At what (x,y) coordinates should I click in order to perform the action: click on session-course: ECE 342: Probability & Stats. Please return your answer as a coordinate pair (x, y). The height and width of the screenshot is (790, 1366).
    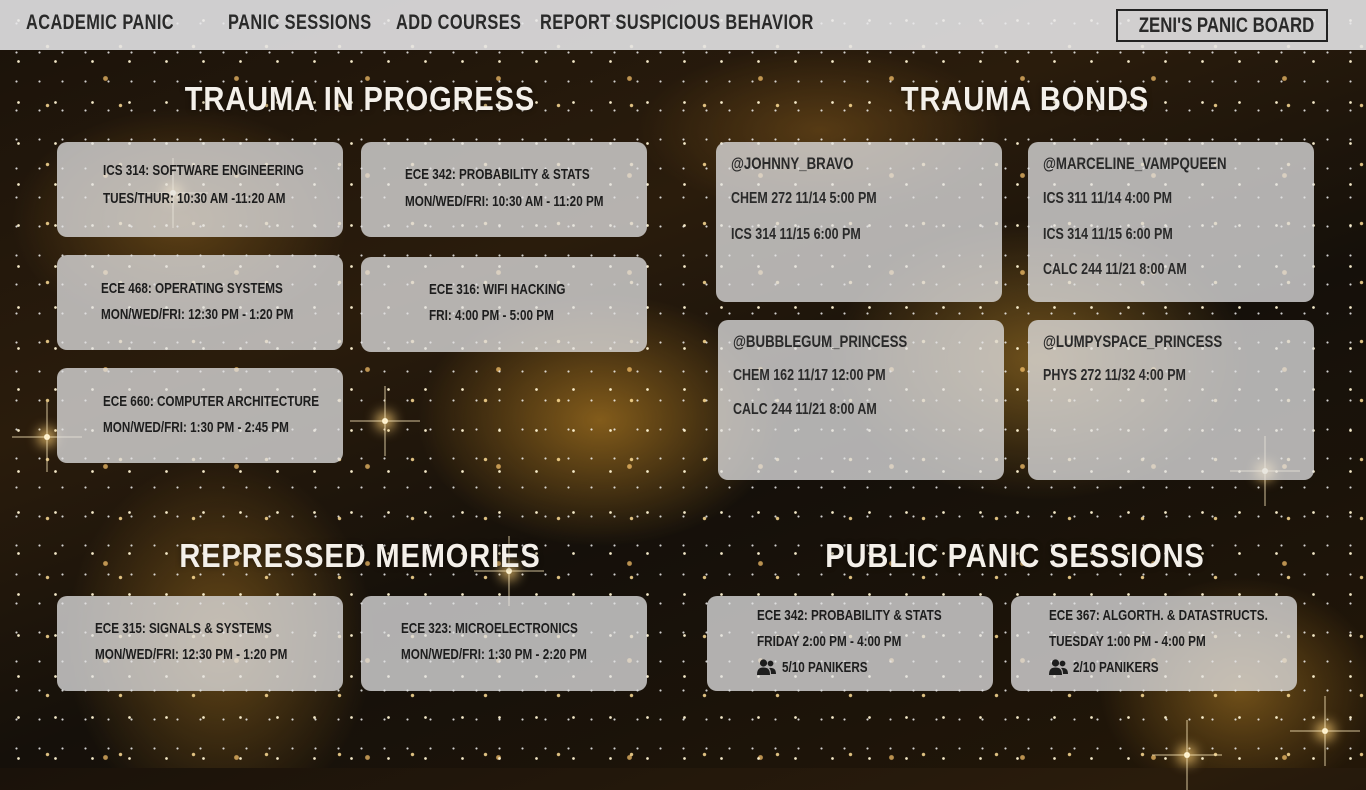
    Looking at the image, I should click on (849, 615).